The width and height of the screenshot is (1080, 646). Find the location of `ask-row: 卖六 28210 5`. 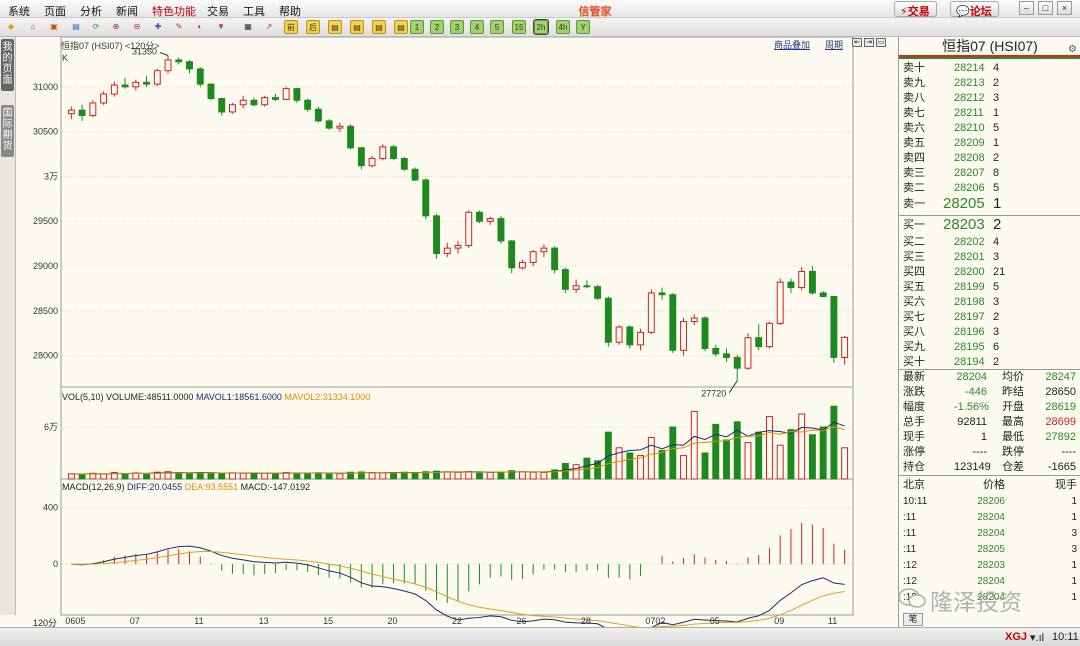

ask-row: 卖六 28210 5 is located at coordinates (949, 128).